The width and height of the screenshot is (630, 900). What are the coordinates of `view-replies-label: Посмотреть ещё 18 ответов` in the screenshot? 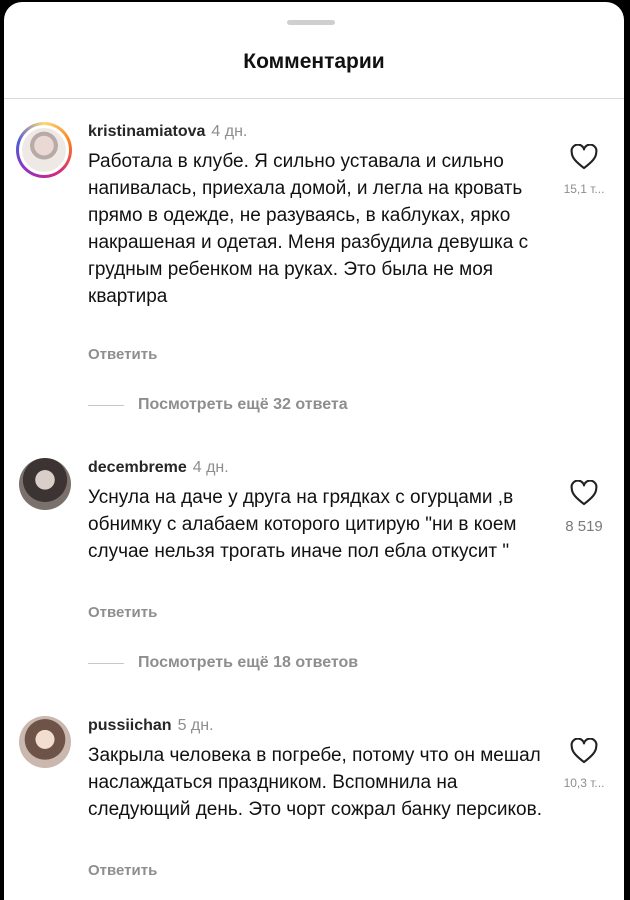 It's located at (248, 662).